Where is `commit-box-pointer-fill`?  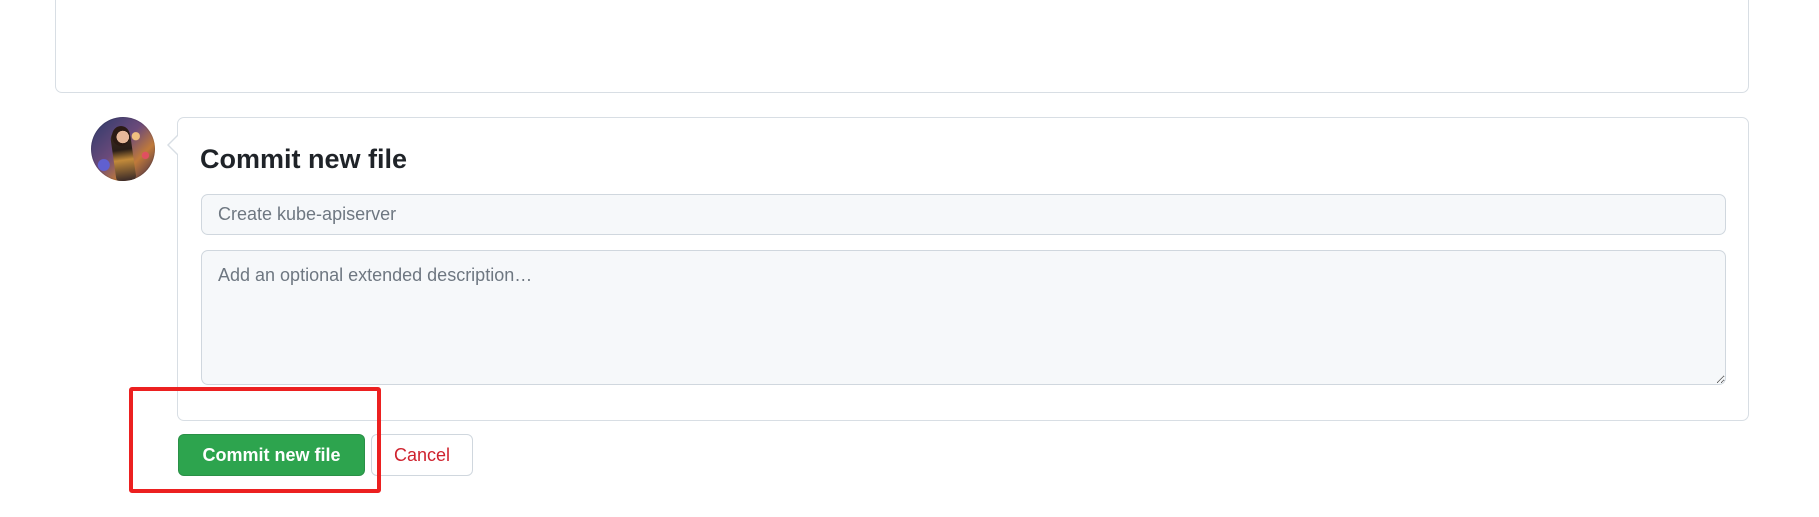 commit-box-pointer-fill is located at coordinates (173, 145).